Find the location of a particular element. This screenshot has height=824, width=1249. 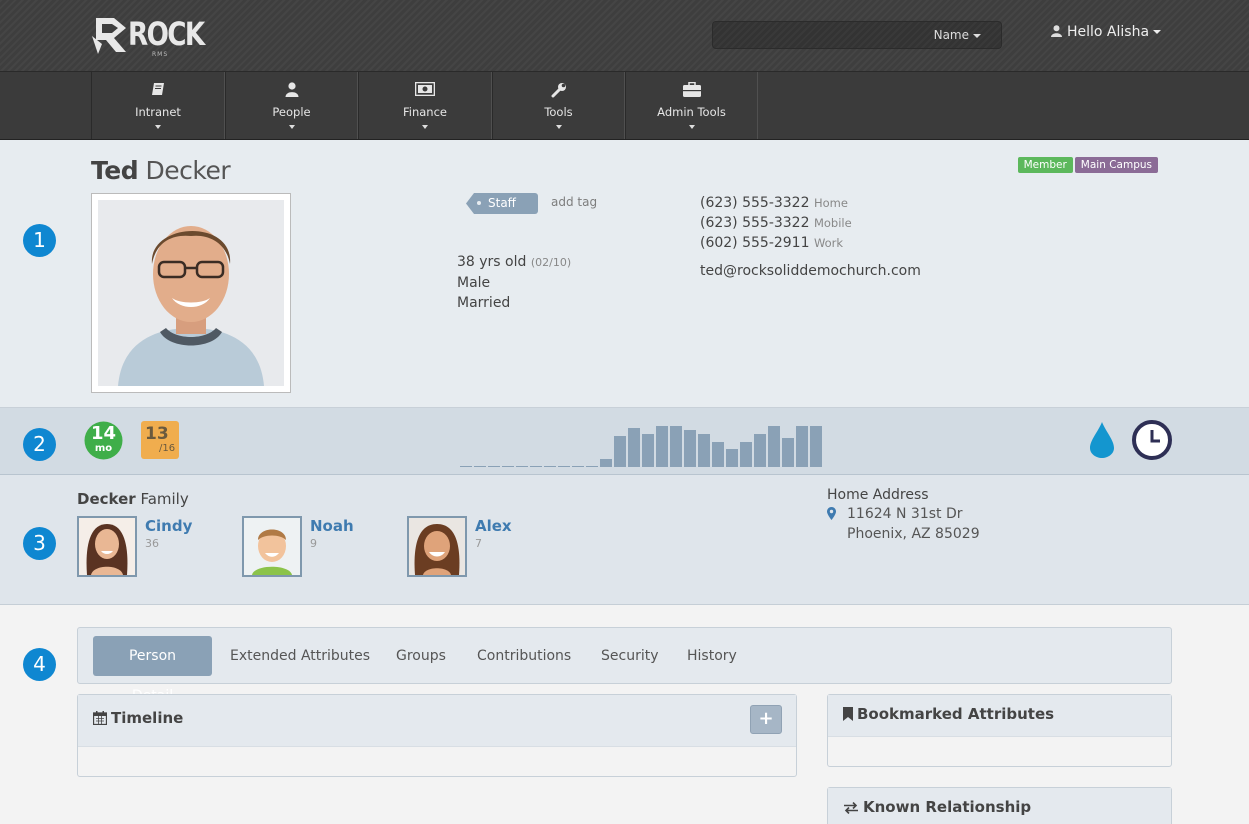

address-line-1: 11624 N 31st Dr is located at coordinates (905, 514).